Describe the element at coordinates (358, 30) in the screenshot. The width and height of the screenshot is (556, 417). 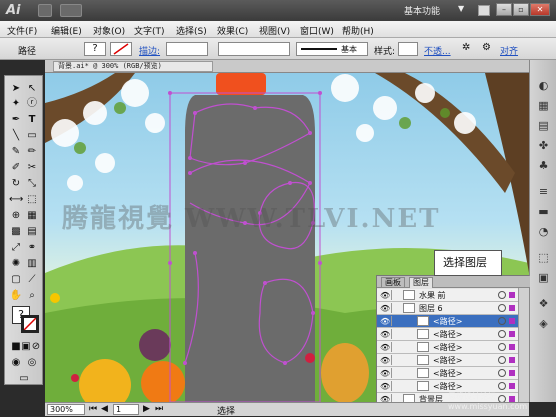
I see `menu-help: 帮助(H)` at that location.